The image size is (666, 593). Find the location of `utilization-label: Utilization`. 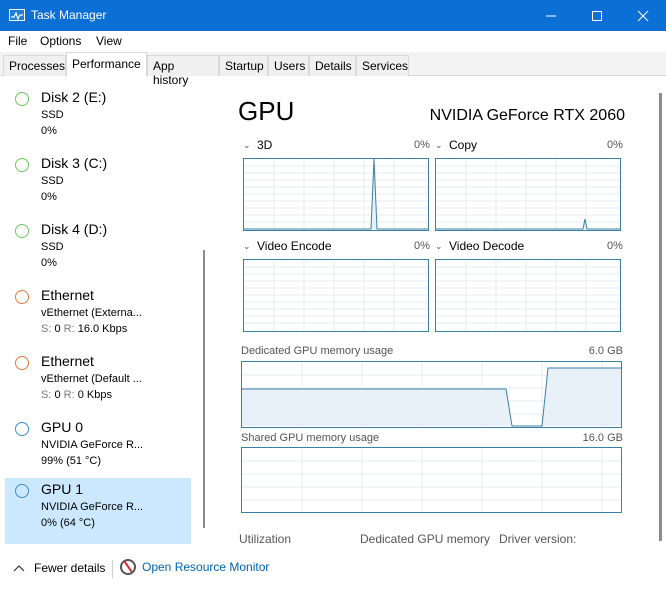

utilization-label: Utilization is located at coordinates (265, 539).